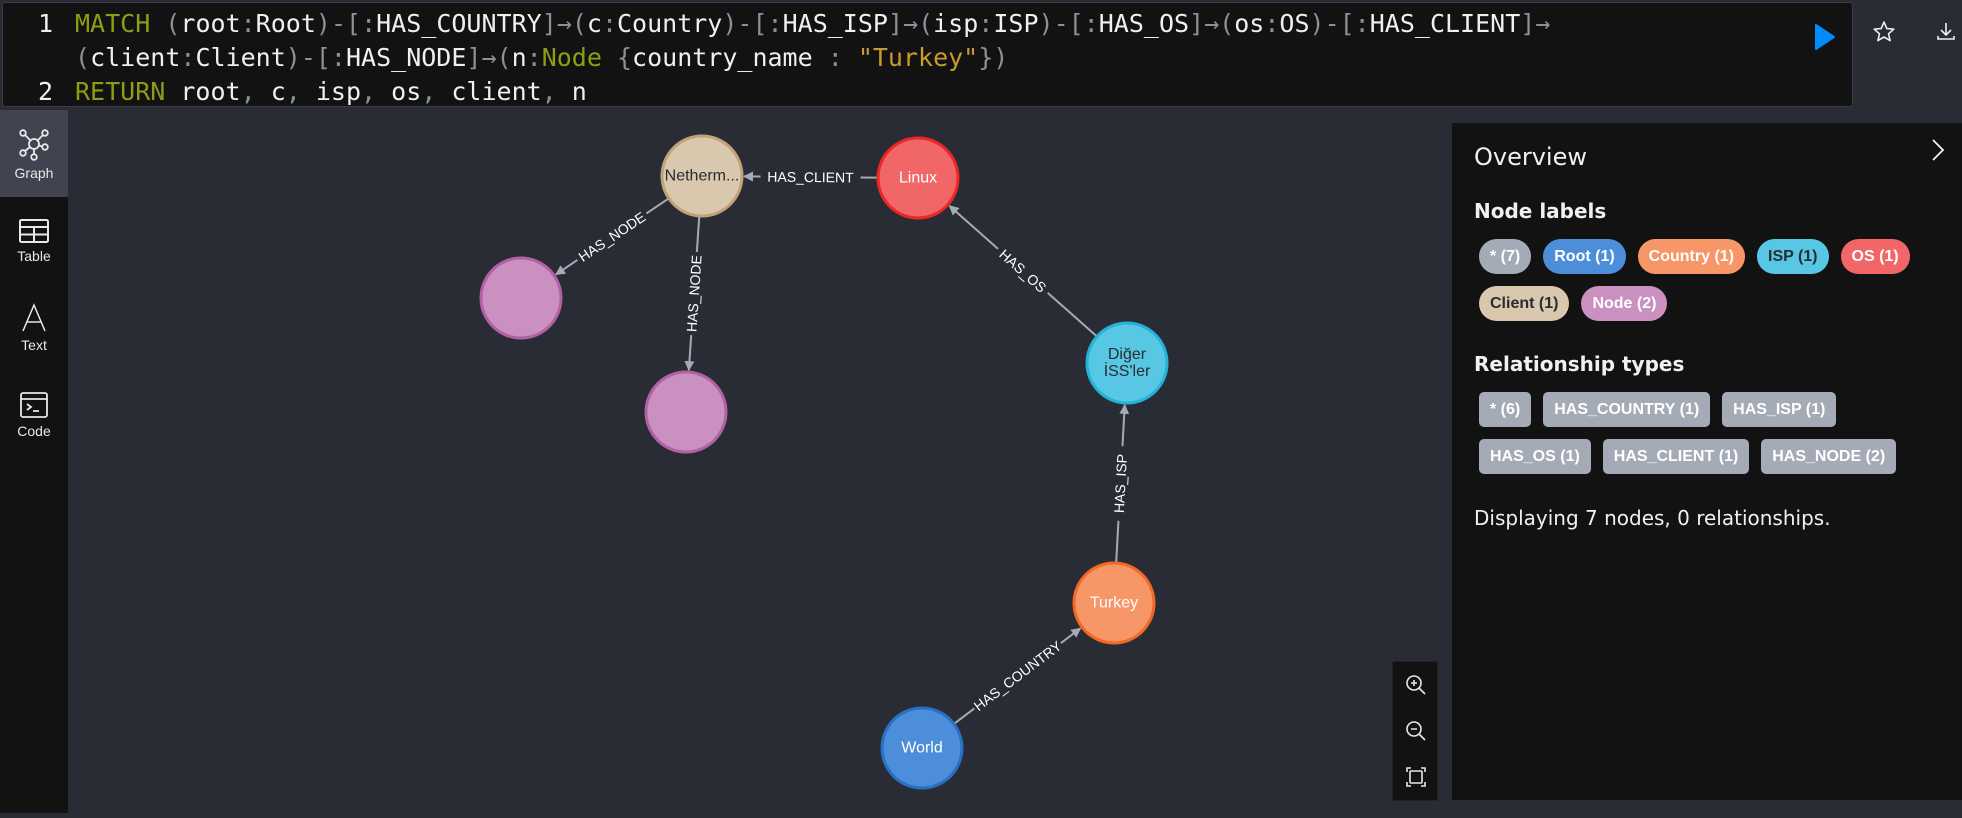  What do you see at coordinates (669, 23) in the screenshot?
I see `query-token: Country` at bounding box center [669, 23].